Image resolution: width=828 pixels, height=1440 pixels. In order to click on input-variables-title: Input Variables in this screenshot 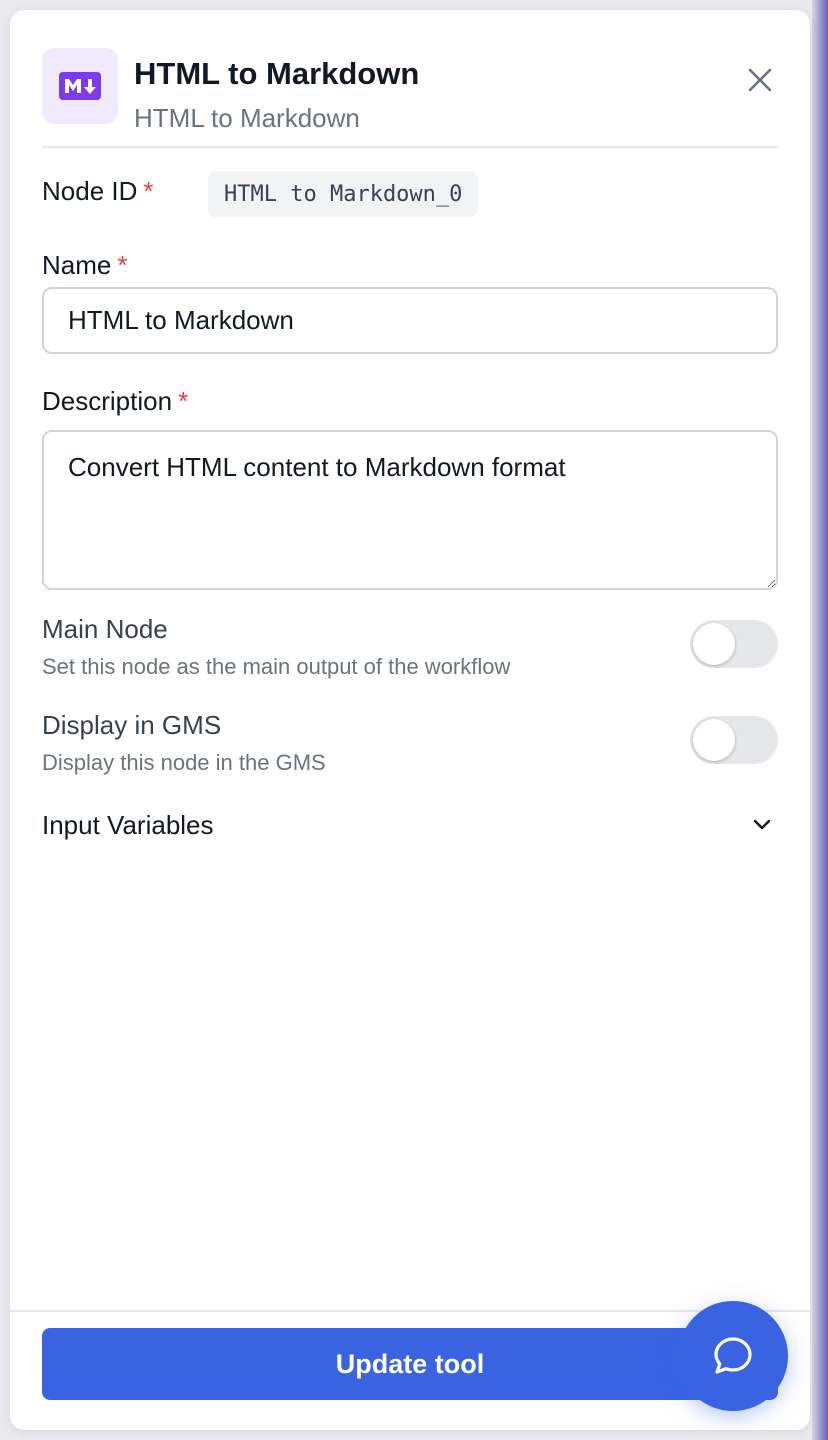, I will do `click(128, 824)`.